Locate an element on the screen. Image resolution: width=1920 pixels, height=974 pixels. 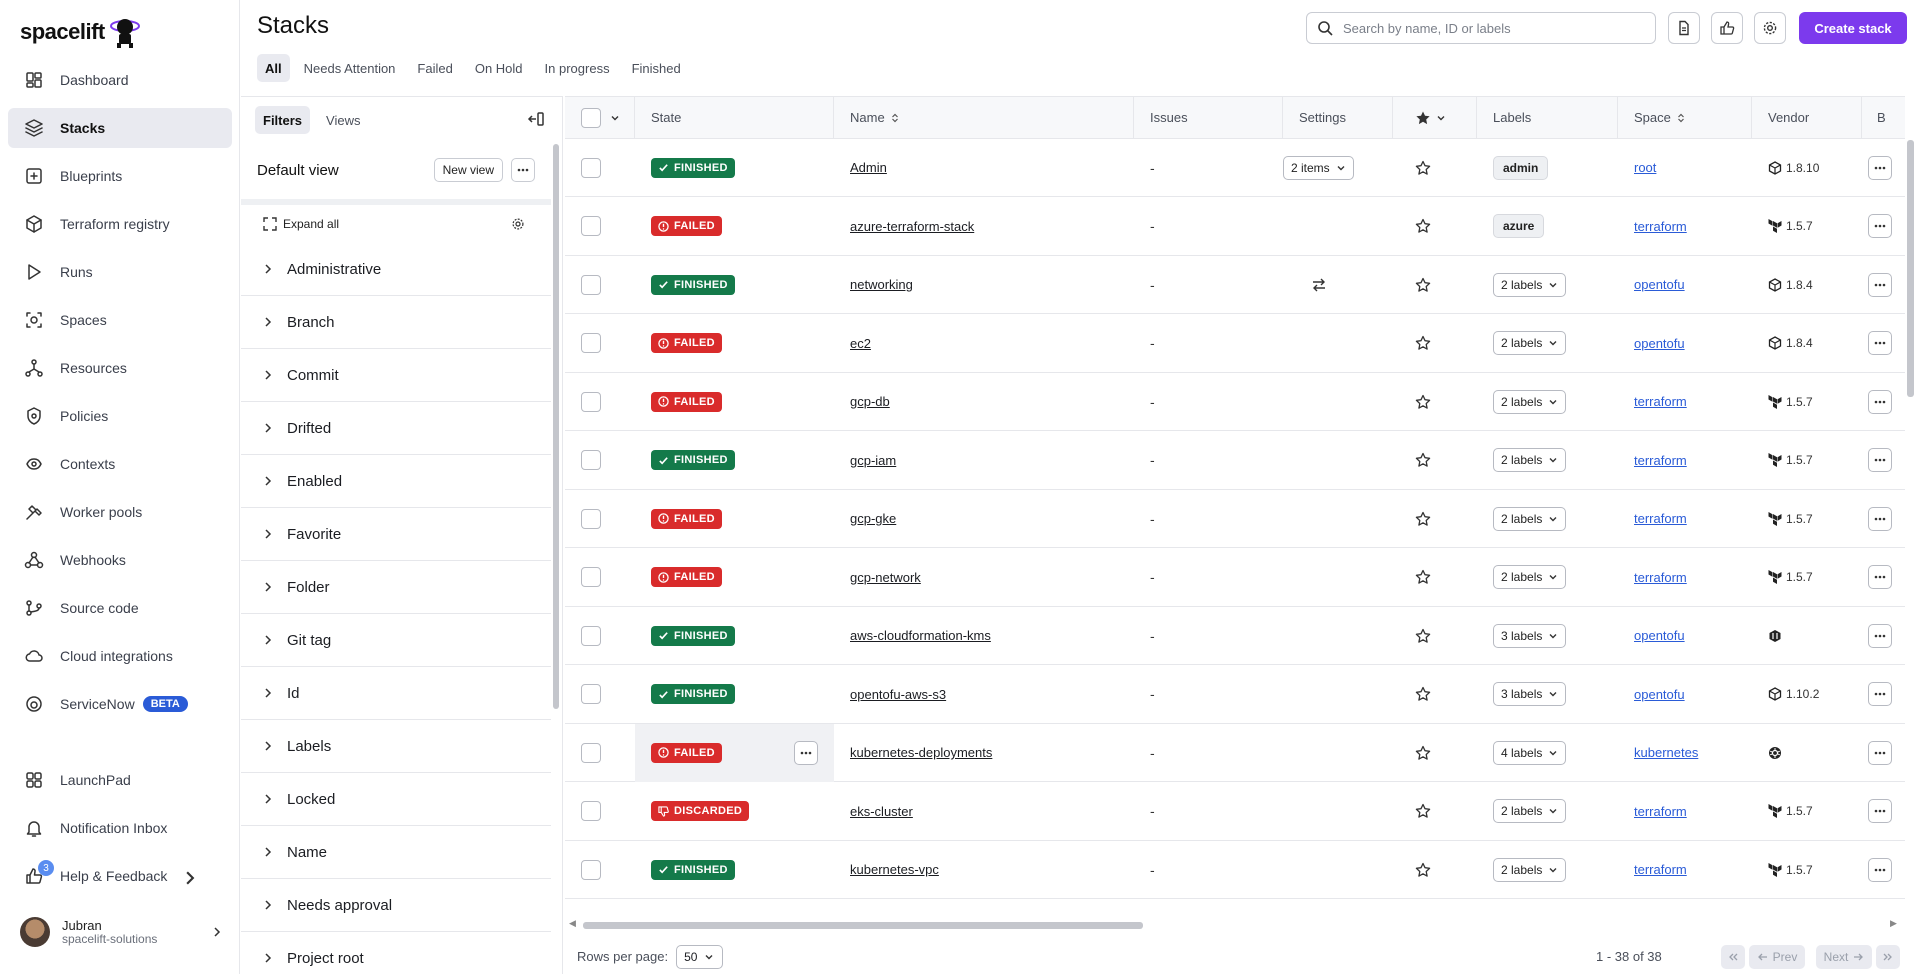
stack-name-link: opentofu-aws-s3 is located at coordinates (898, 694).